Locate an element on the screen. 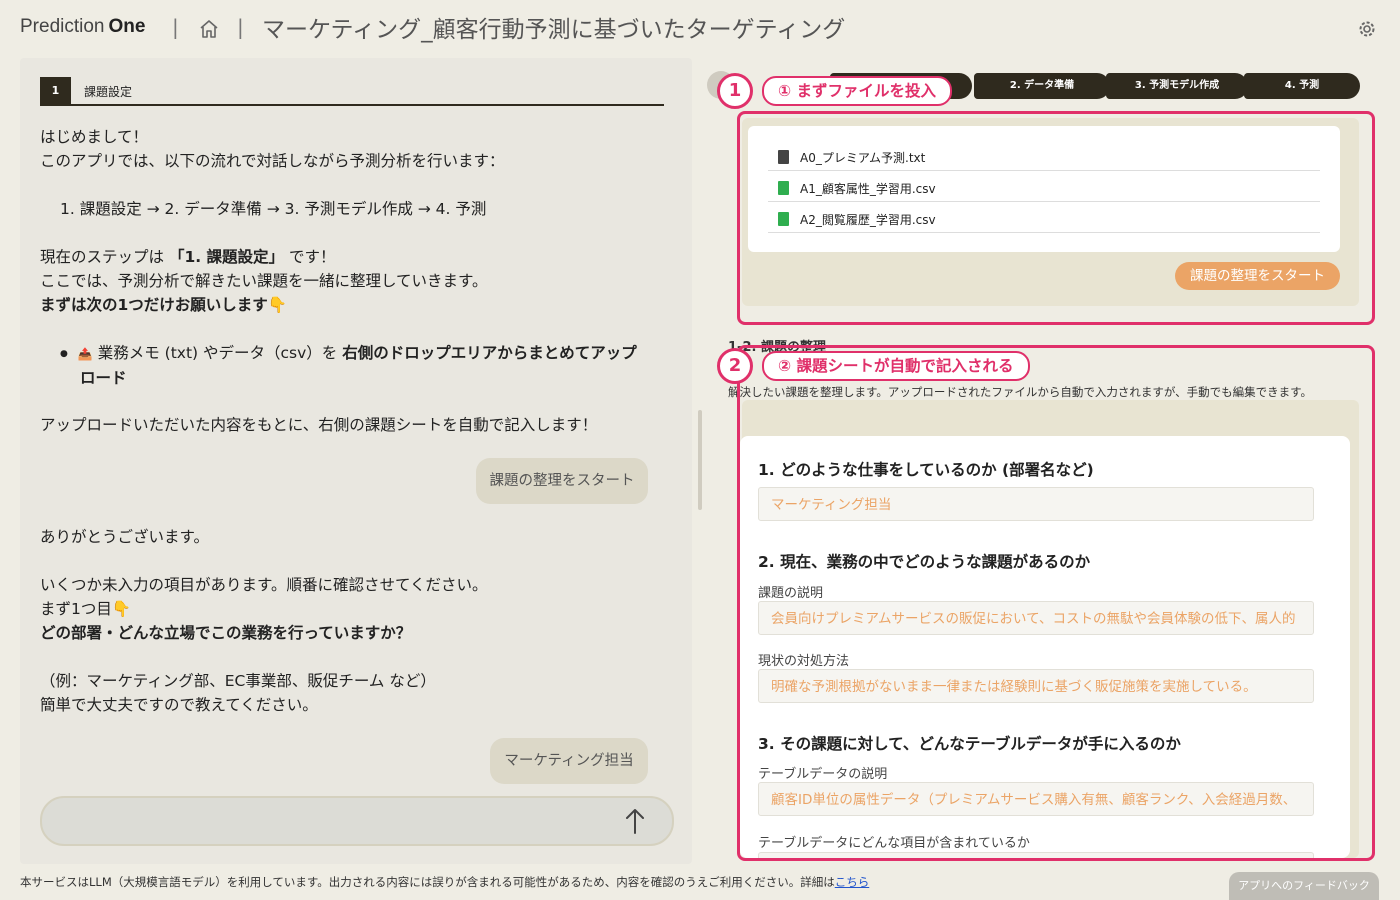  message-line: ありがとうございます。 is located at coordinates (124, 537).